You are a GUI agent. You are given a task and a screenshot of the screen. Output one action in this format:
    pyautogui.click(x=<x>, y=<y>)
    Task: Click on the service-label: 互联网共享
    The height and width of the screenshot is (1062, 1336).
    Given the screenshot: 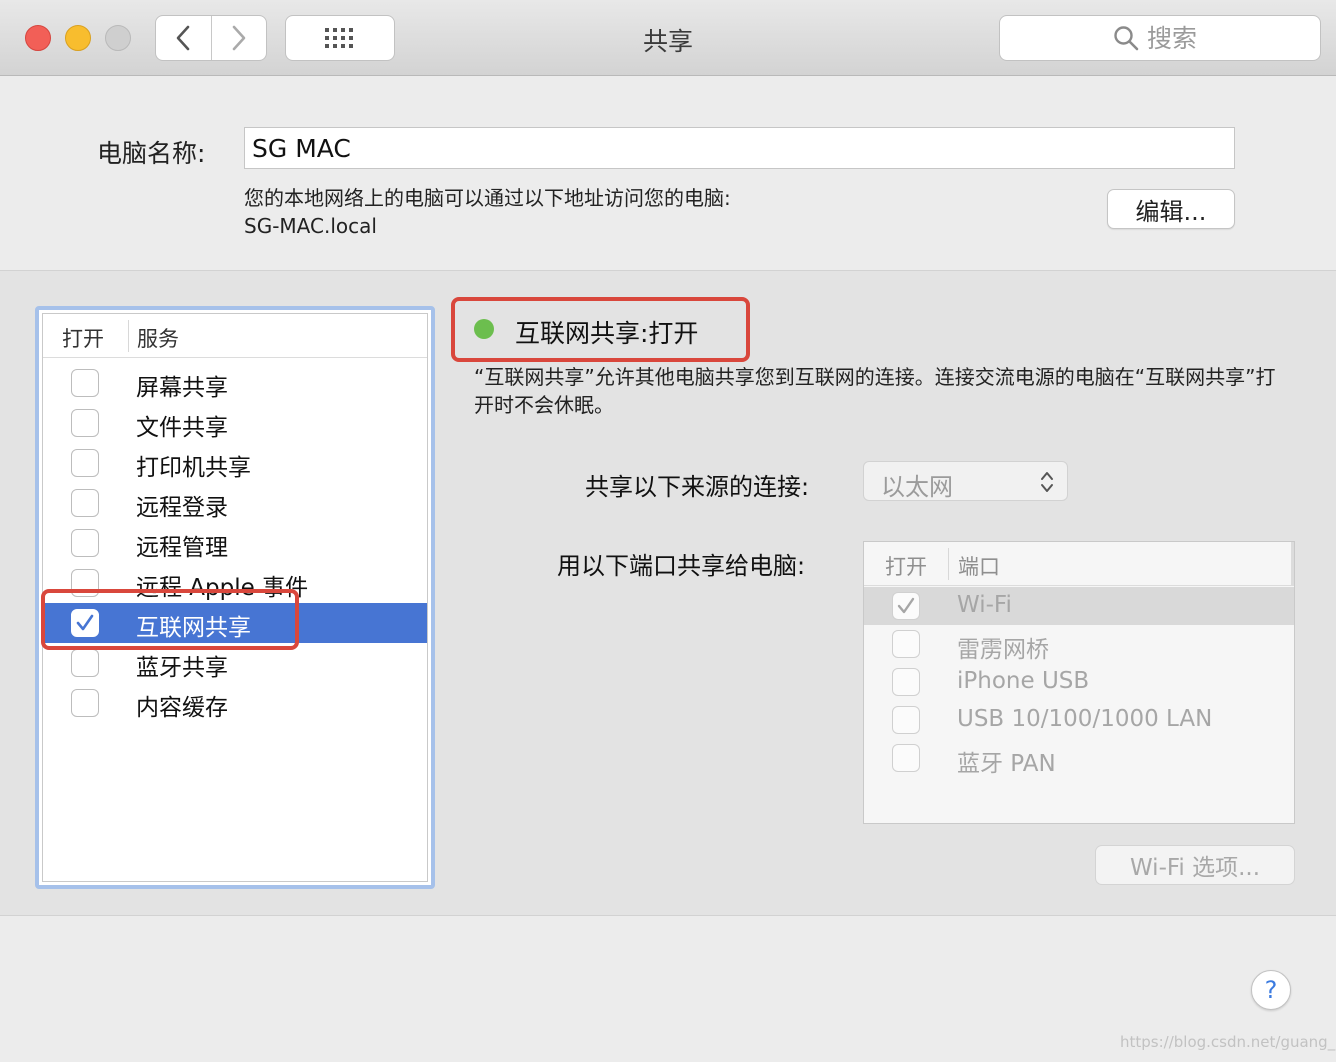 What is the action you would take?
    pyautogui.click(x=193, y=628)
    